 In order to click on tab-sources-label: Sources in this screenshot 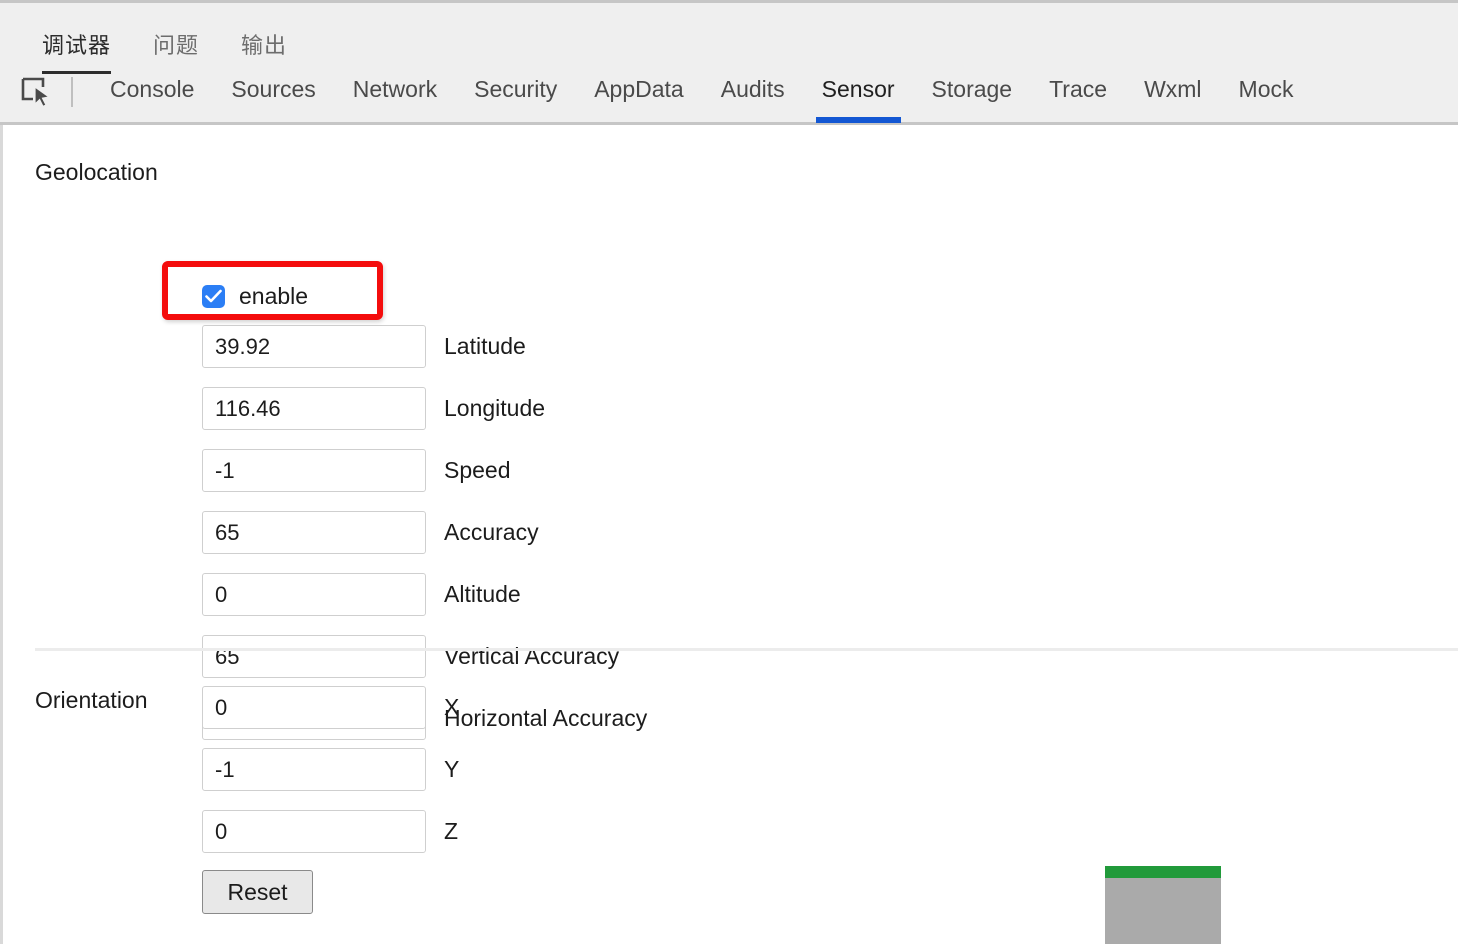, I will do `click(273, 89)`.